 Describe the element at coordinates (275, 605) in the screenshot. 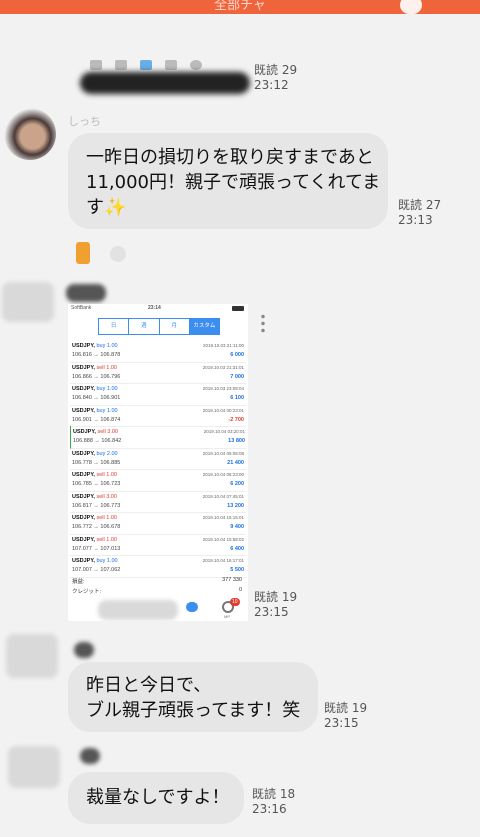

I see `read-receipt-2: 既読 19 23:15` at that location.